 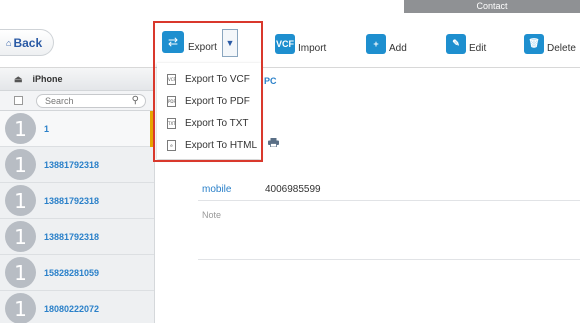 What do you see at coordinates (18, 78) in the screenshot?
I see `eject-icon: ⏏` at bounding box center [18, 78].